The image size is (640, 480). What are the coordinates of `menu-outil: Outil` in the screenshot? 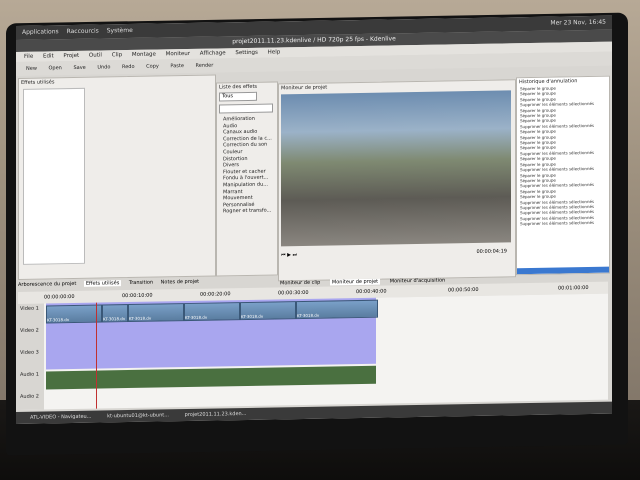 It's located at (95, 55).